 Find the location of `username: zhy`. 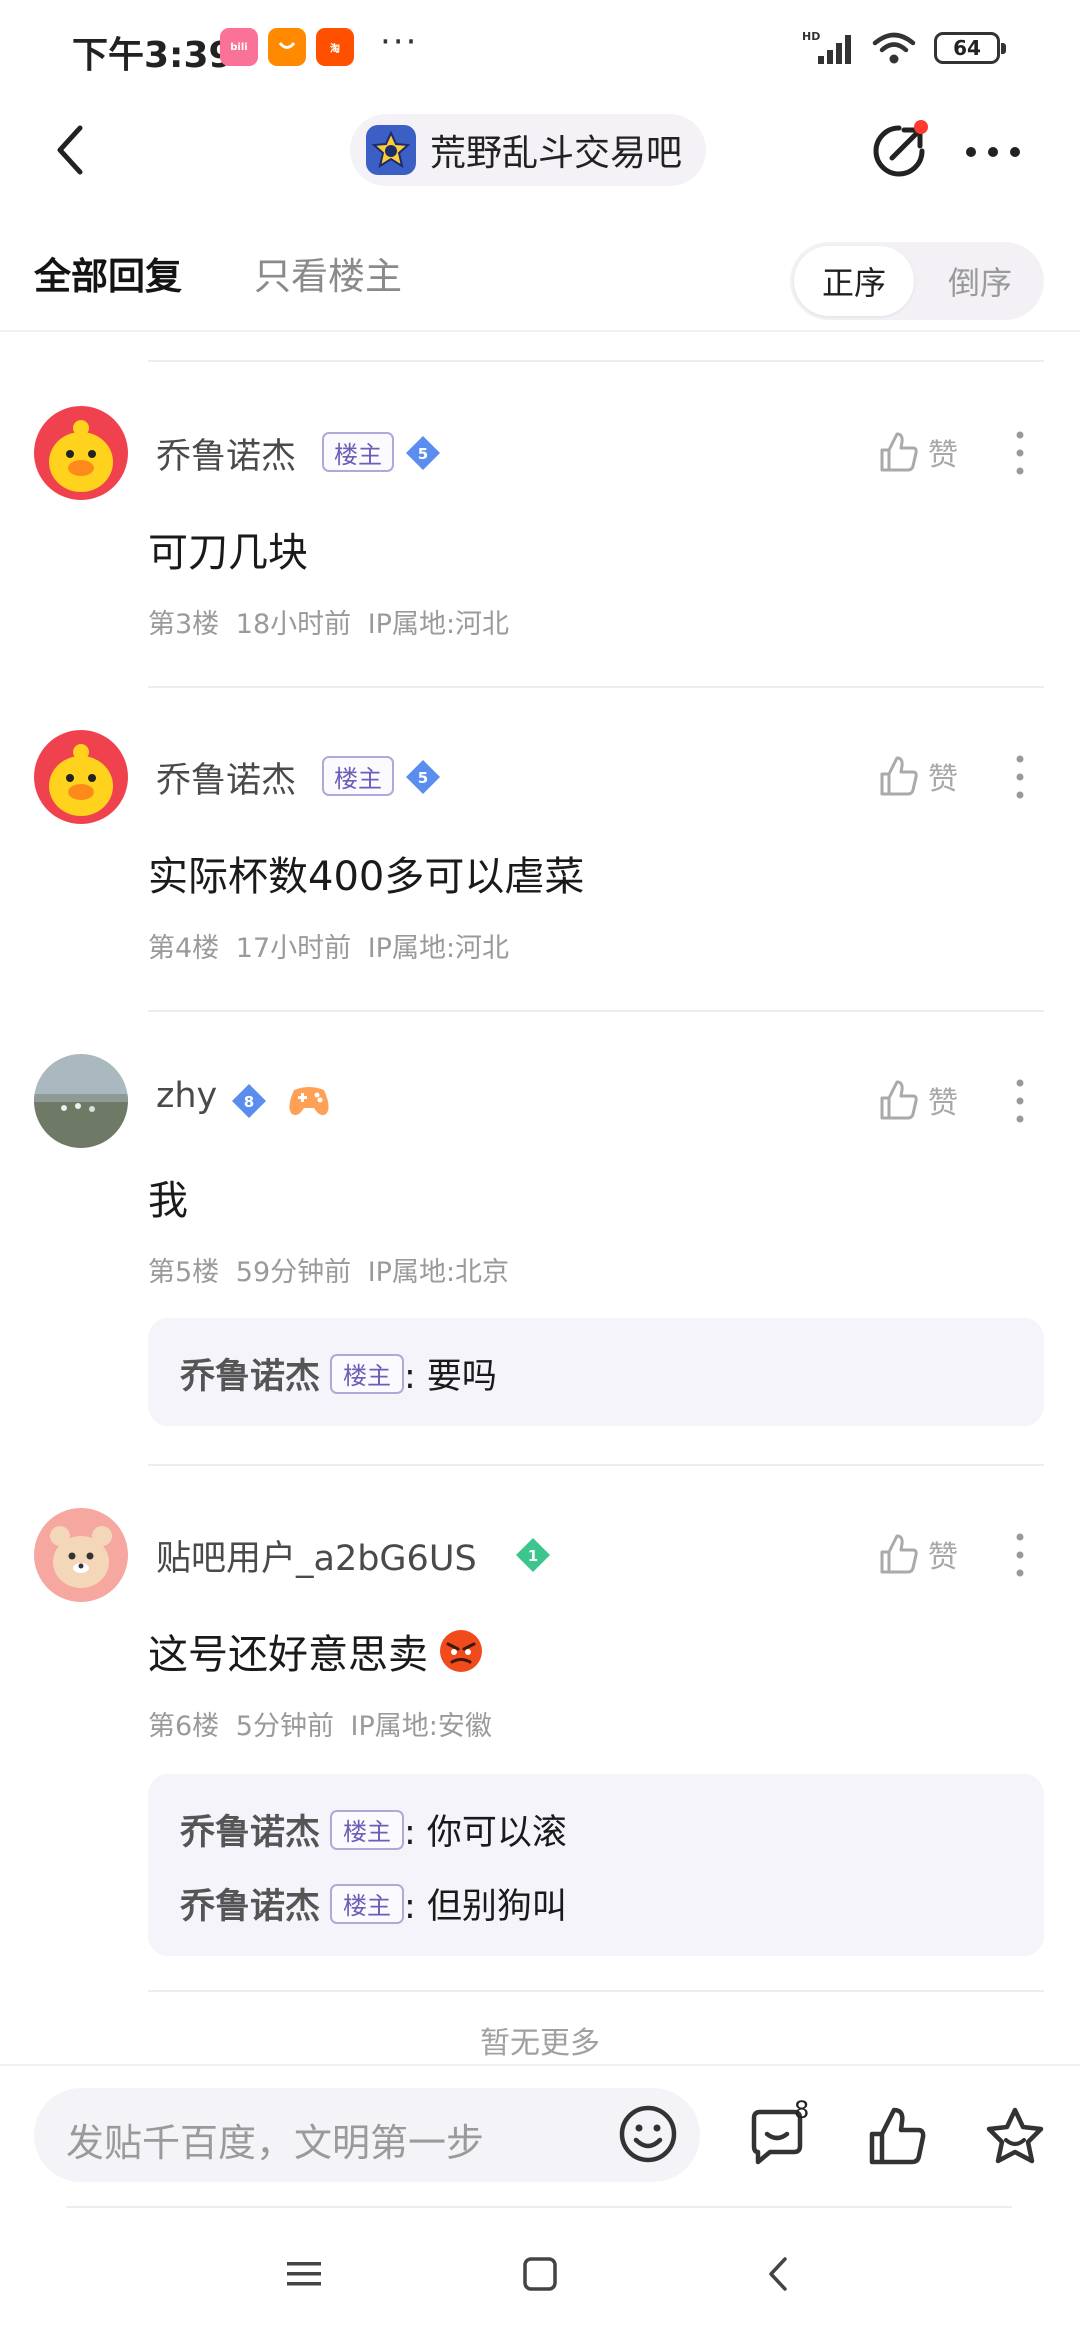

username: zhy is located at coordinates (186, 1096).